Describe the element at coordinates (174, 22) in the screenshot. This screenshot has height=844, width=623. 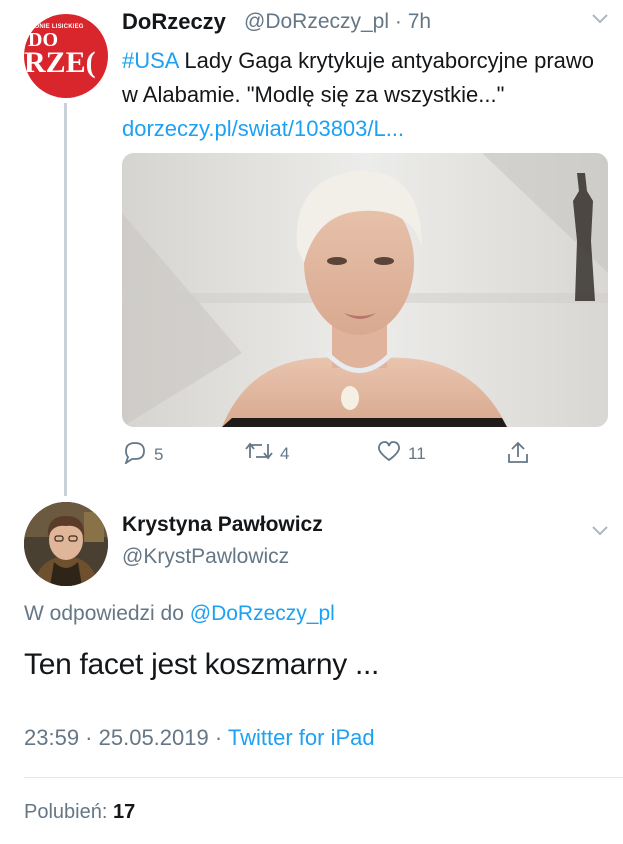
I see `tweet1-account-name: DoRzeczy` at that location.